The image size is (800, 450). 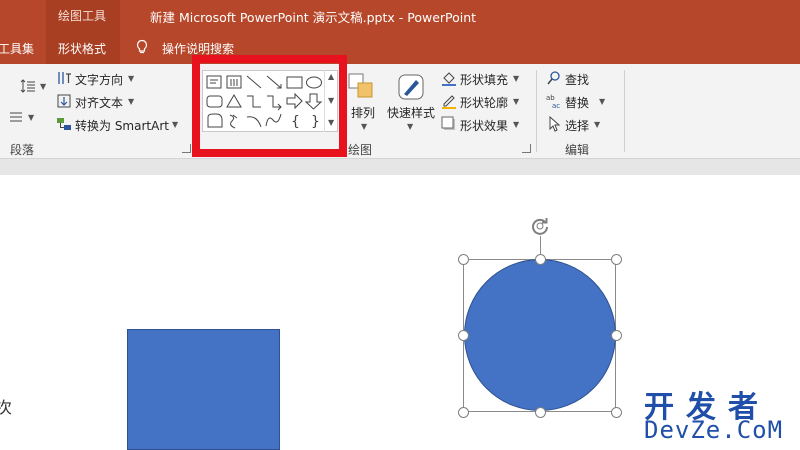 What do you see at coordinates (64, 101) in the screenshot?
I see `align-text-icon` at bounding box center [64, 101].